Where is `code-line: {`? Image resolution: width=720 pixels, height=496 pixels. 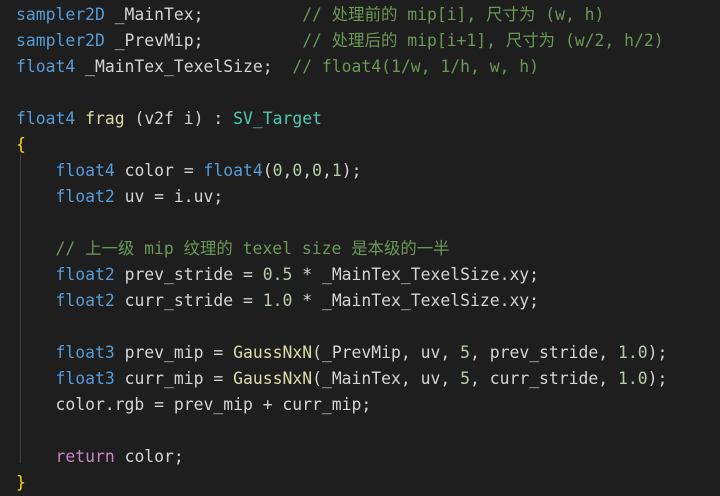
code-line: { is located at coordinates (21, 145).